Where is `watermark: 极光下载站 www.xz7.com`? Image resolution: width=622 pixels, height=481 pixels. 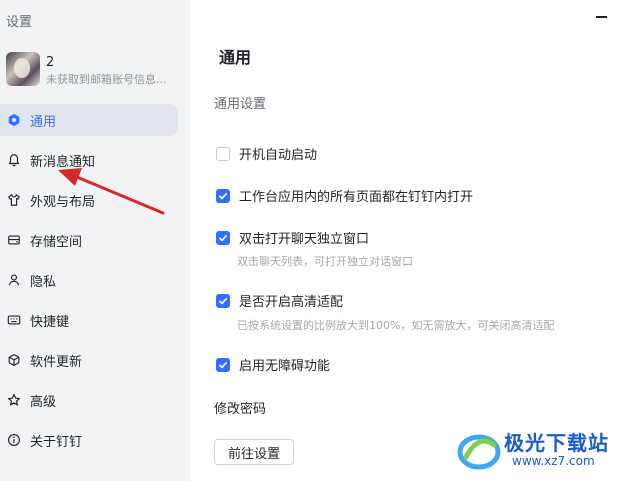 watermark: 极光下载站 www.xz7.com is located at coordinates (536, 451).